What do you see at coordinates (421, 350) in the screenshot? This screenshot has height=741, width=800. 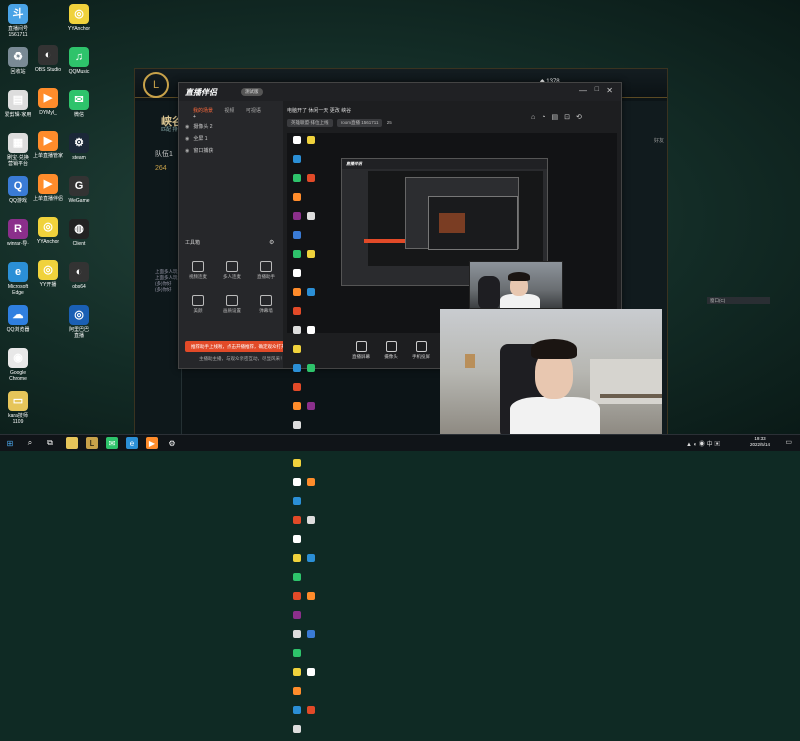 I see `btn-mobile: 手机投屏` at bounding box center [421, 350].